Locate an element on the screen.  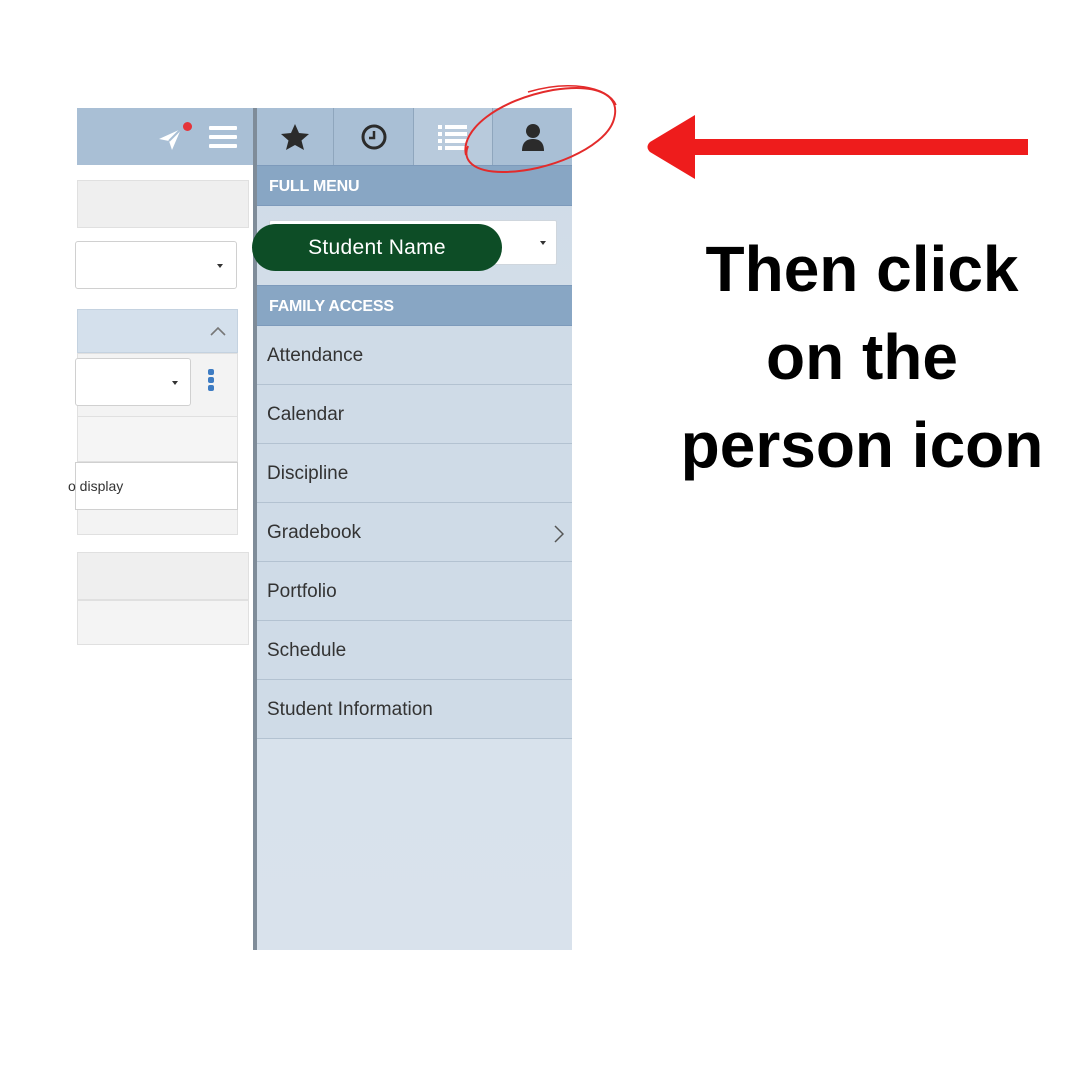
highlight-circle is located at coordinates (540, 129).